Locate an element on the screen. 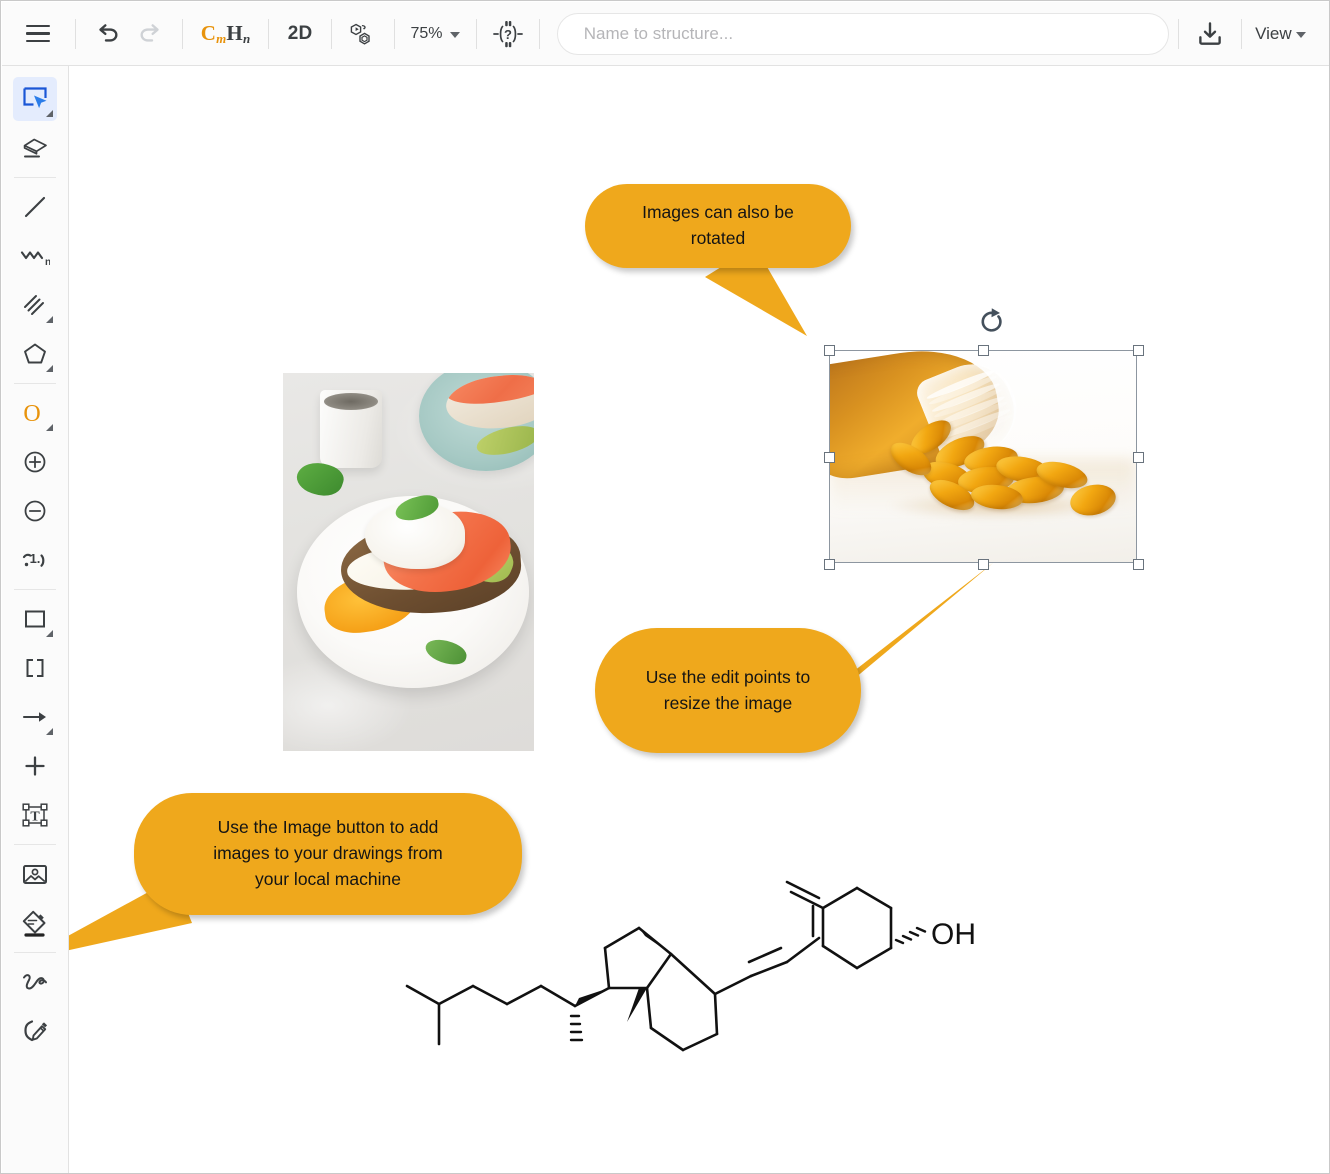  sidebar-item-atom-oxygen-tool: O is located at coordinates (35, 413).